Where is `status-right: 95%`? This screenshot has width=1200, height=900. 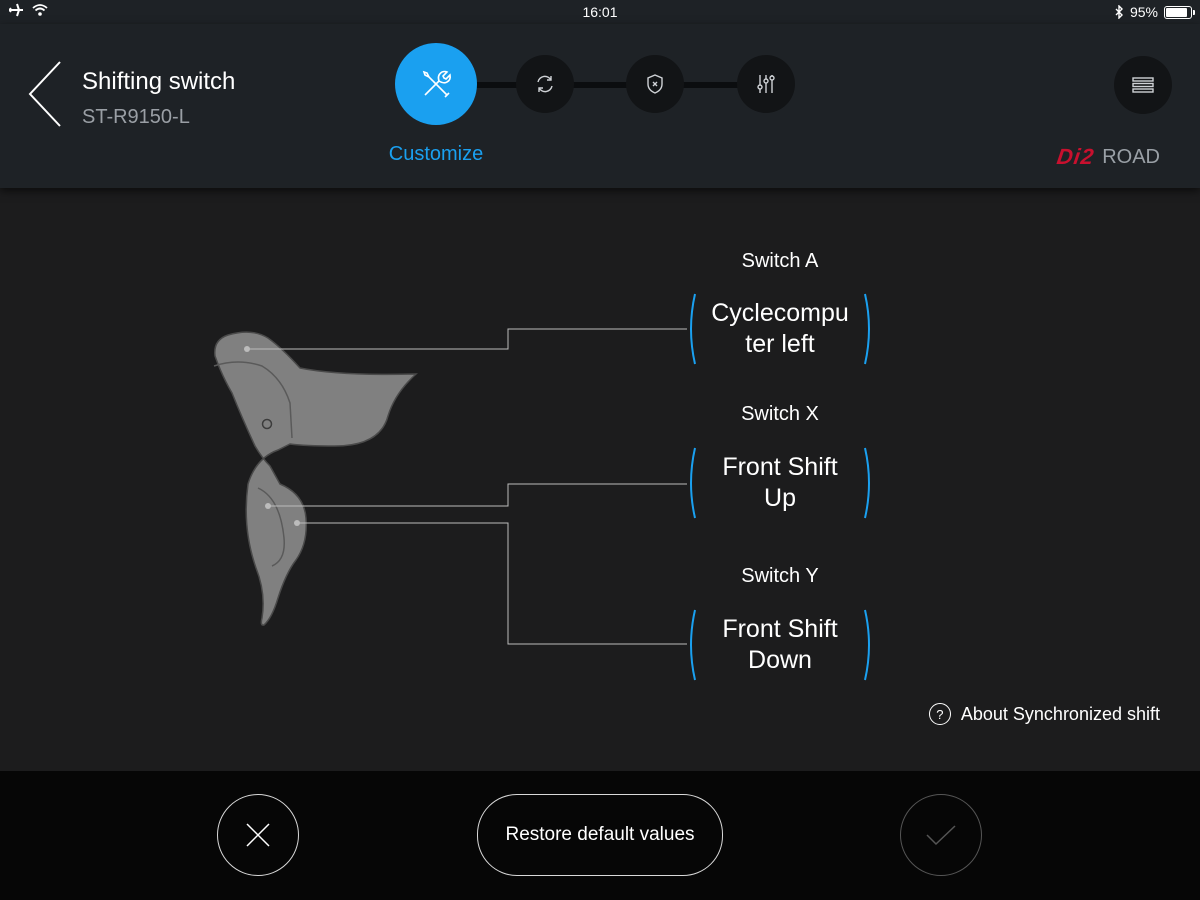 status-right: 95% is located at coordinates (1154, 12).